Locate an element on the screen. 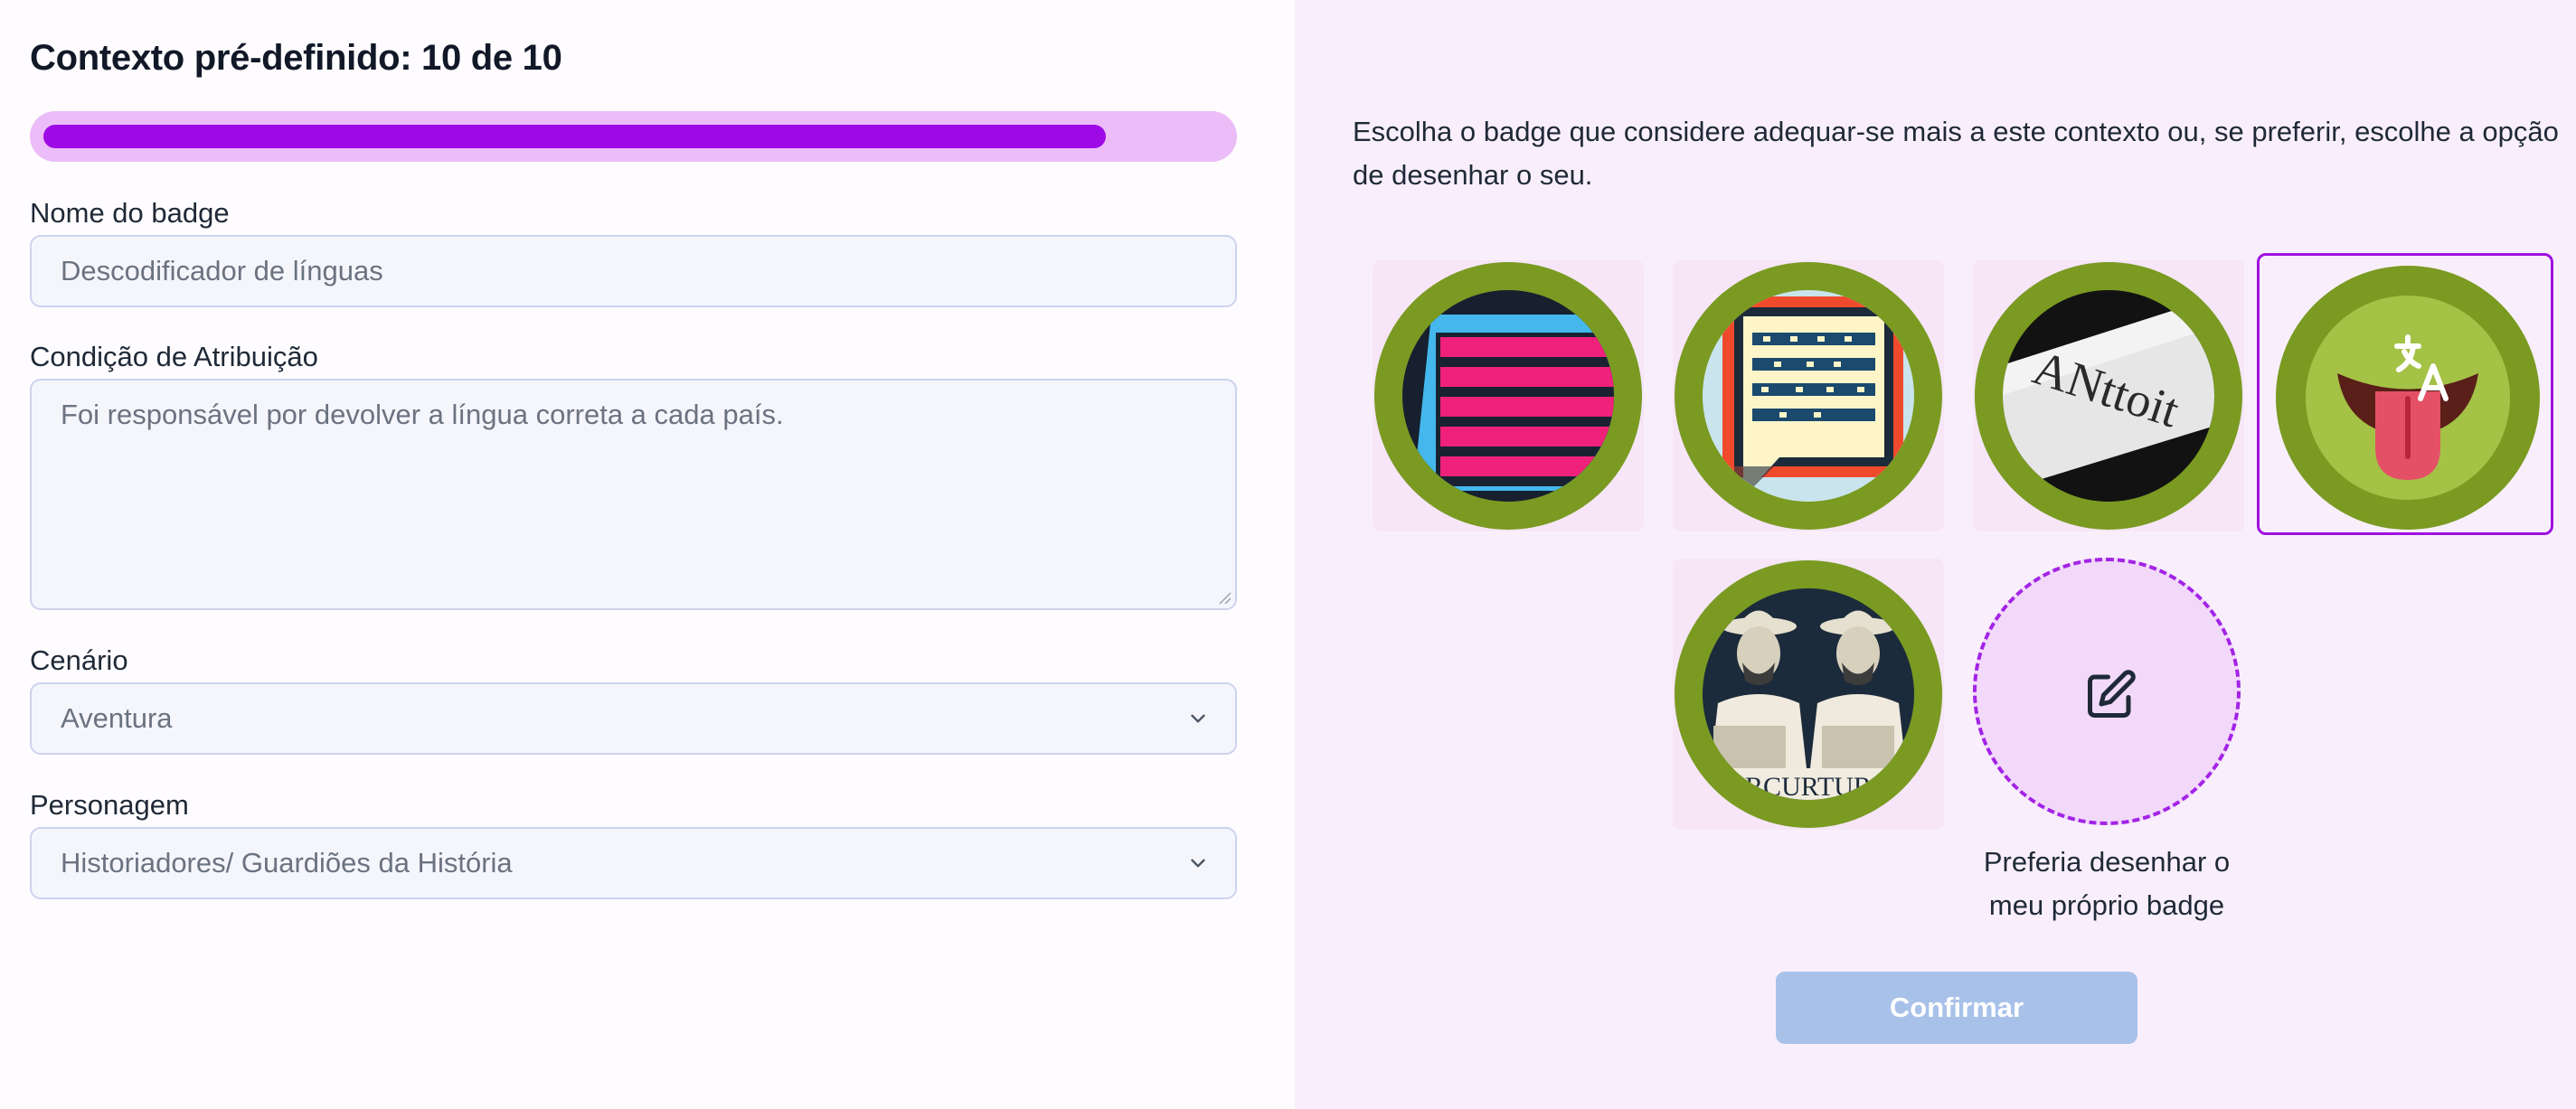  condition-label: Condição de Atribuição is located at coordinates (174, 357).